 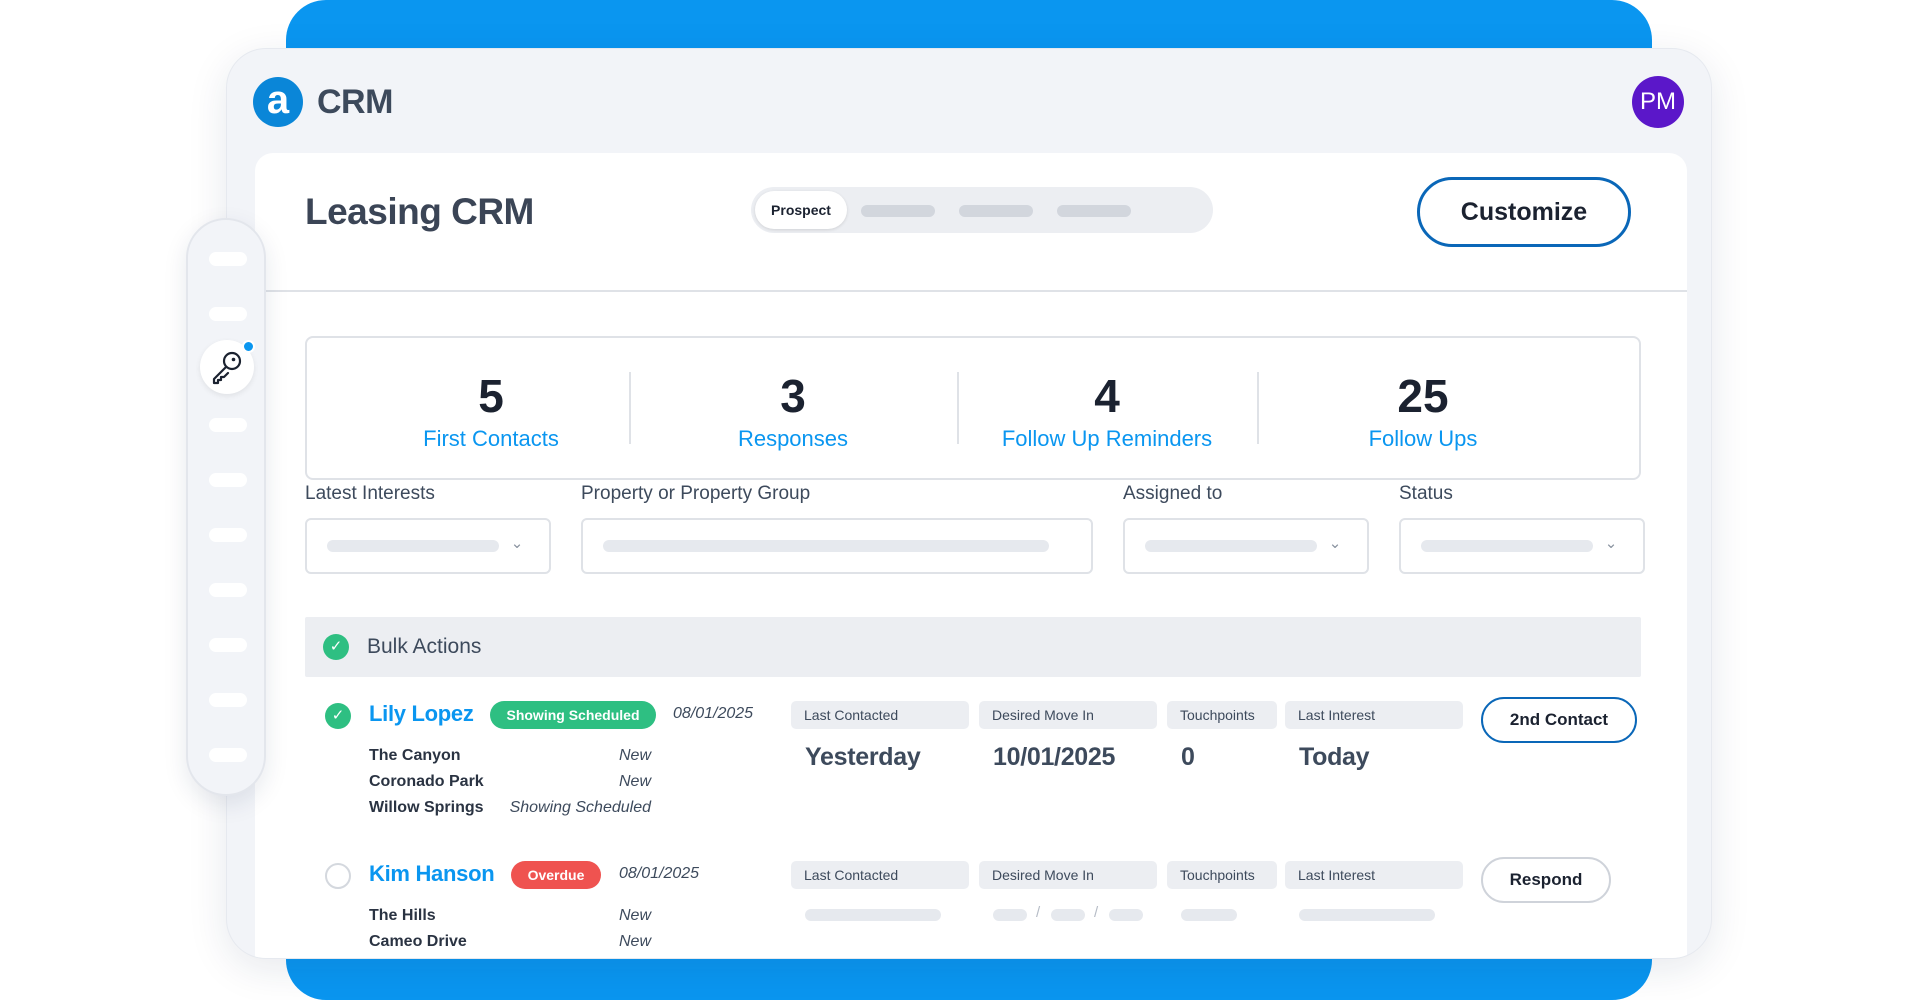 What do you see at coordinates (491, 438) in the screenshot?
I see `stat-label: First Contacts` at bounding box center [491, 438].